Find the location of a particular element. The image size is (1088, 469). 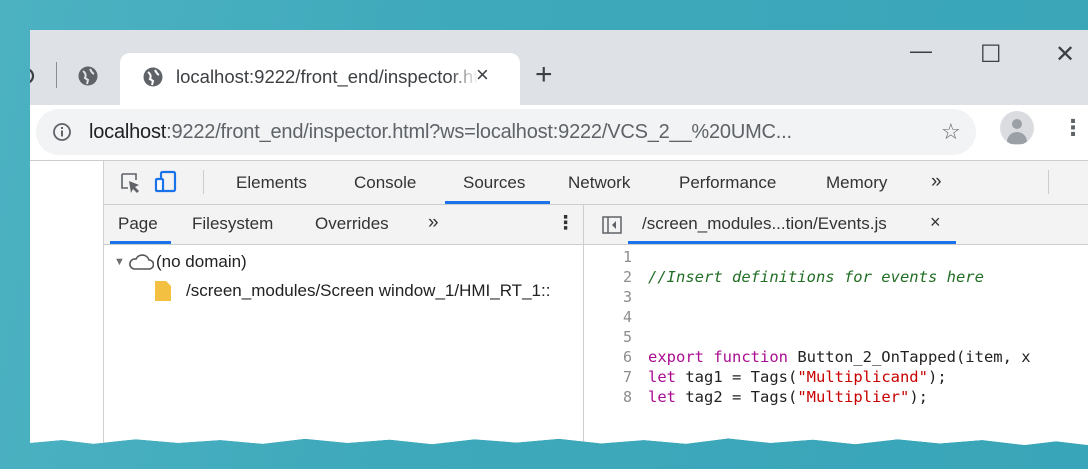

tab-memory: Memory is located at coordinates (856, 183).